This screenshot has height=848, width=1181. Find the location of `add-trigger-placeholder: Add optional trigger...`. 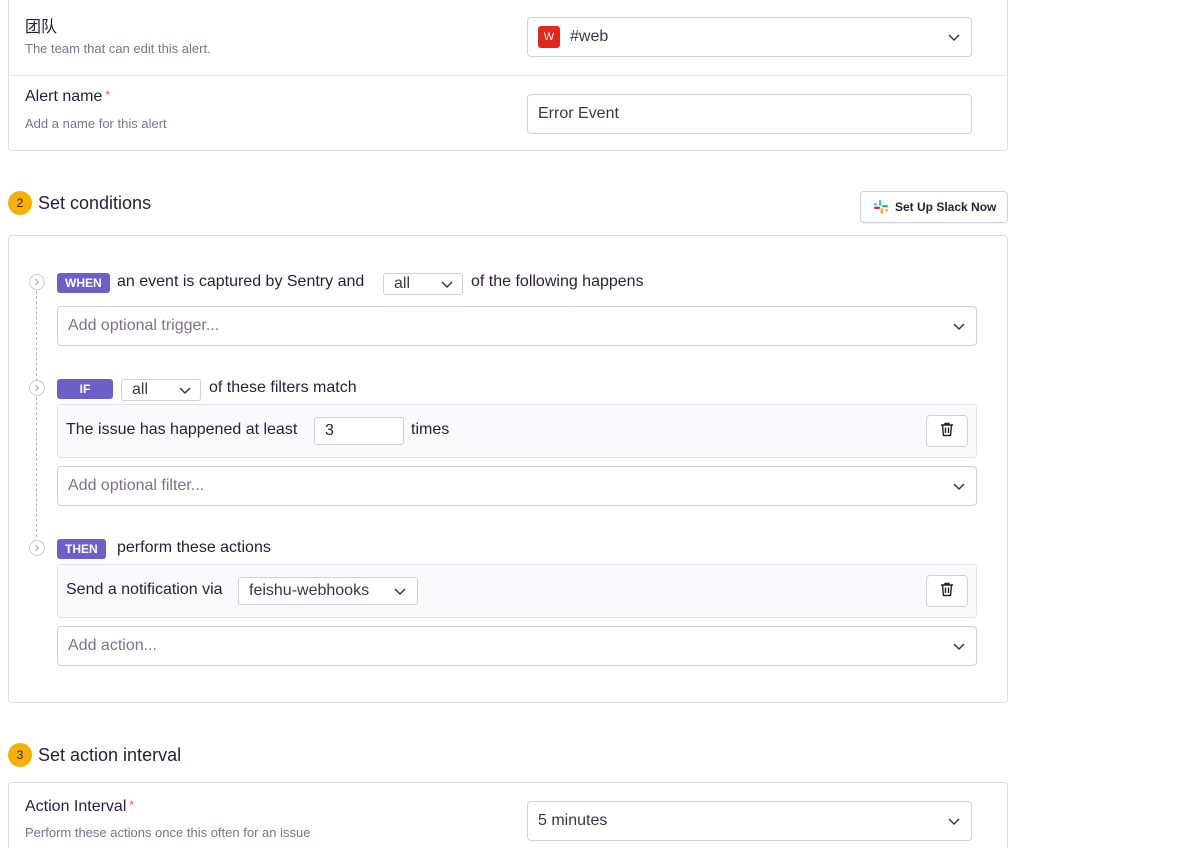

add-trigger-placeholder: Add optional trigger... is located at coordinates (144, 325).